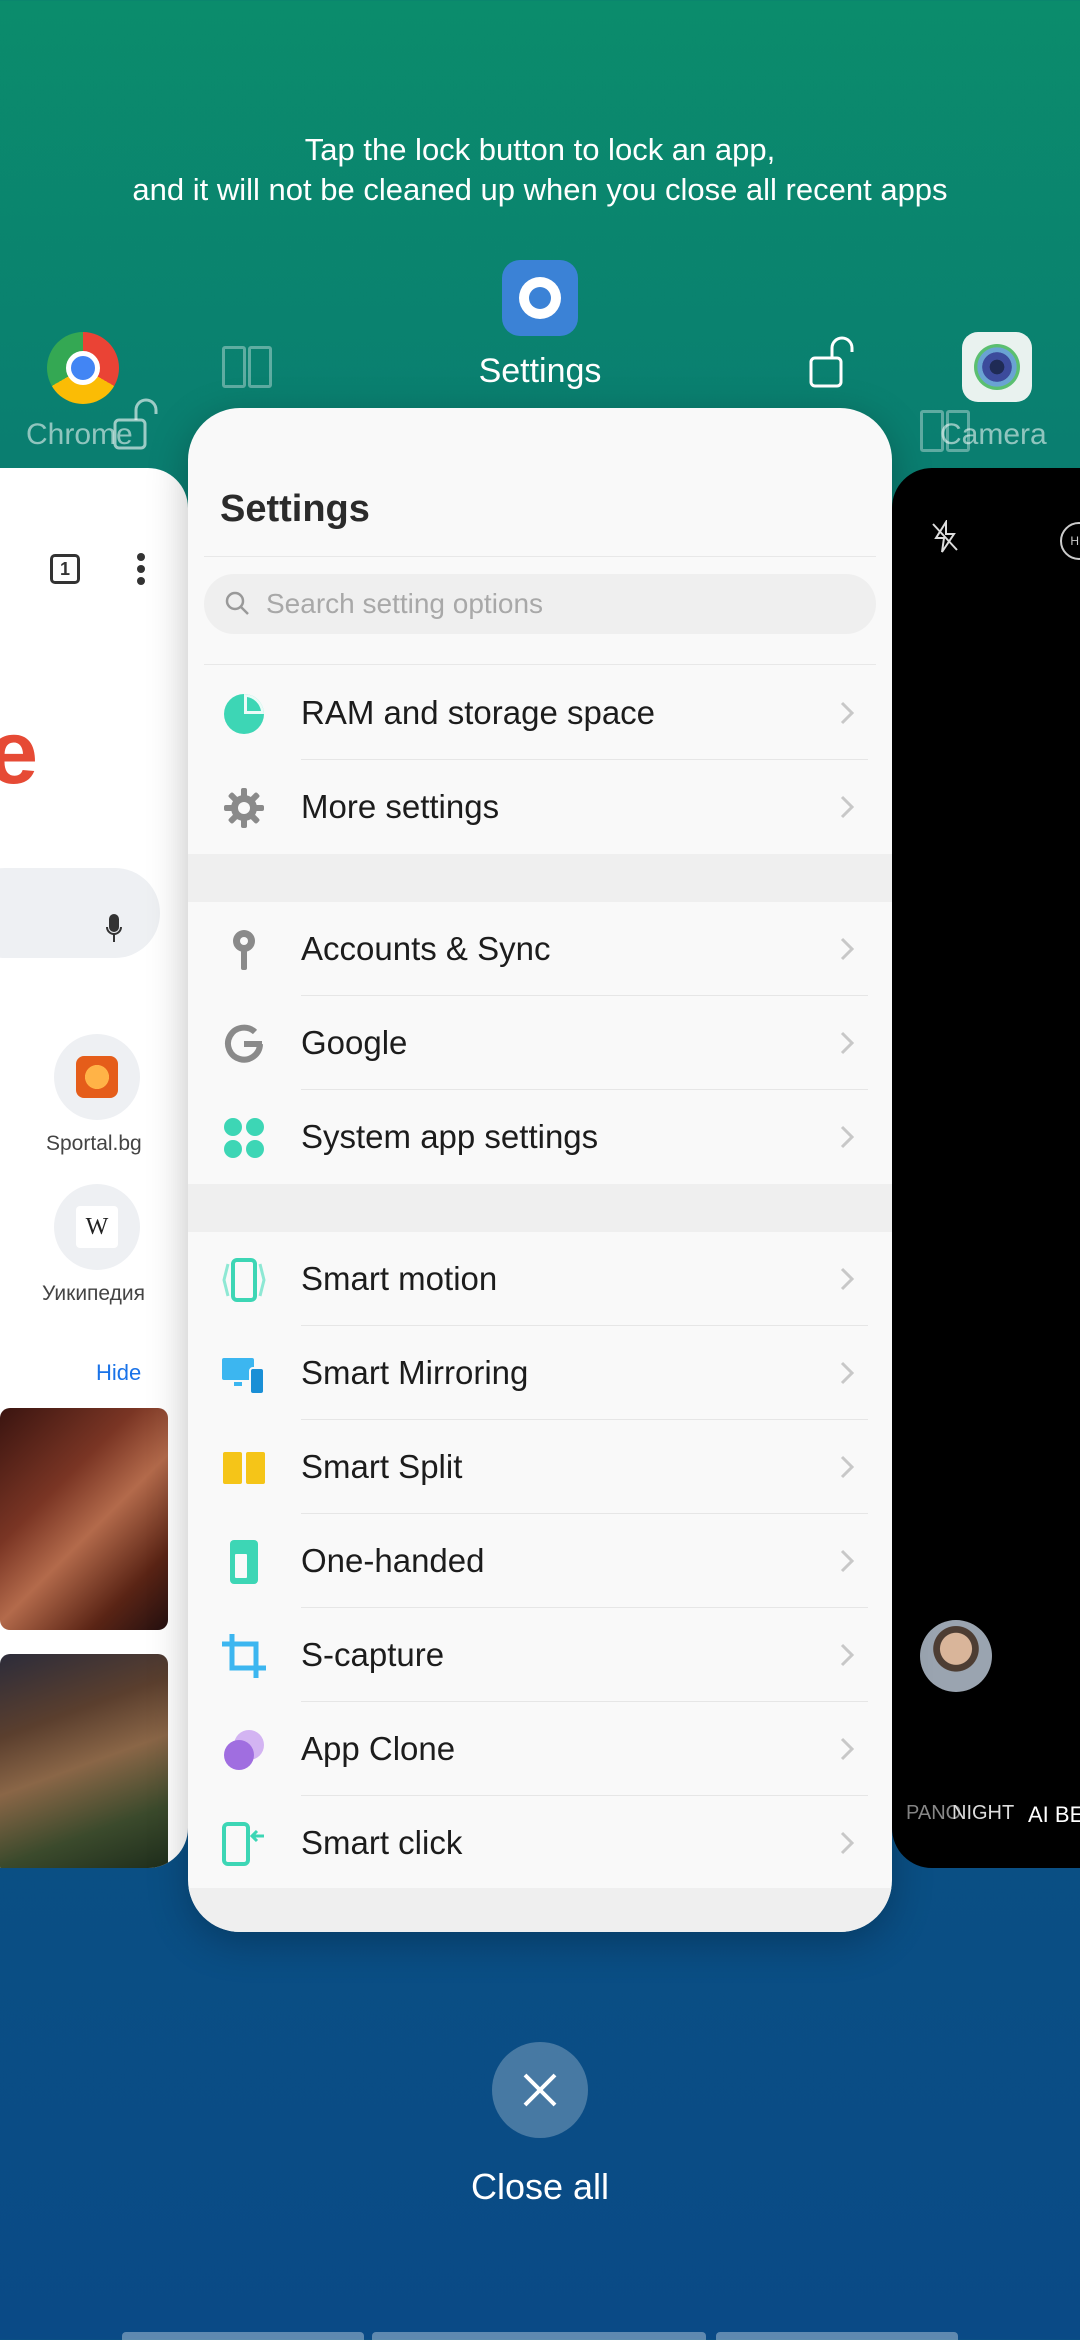  Describe the element at coordinates (415, 1372) in the screenshot. I see `settings-item-label: Smart Mirroring` at that location.